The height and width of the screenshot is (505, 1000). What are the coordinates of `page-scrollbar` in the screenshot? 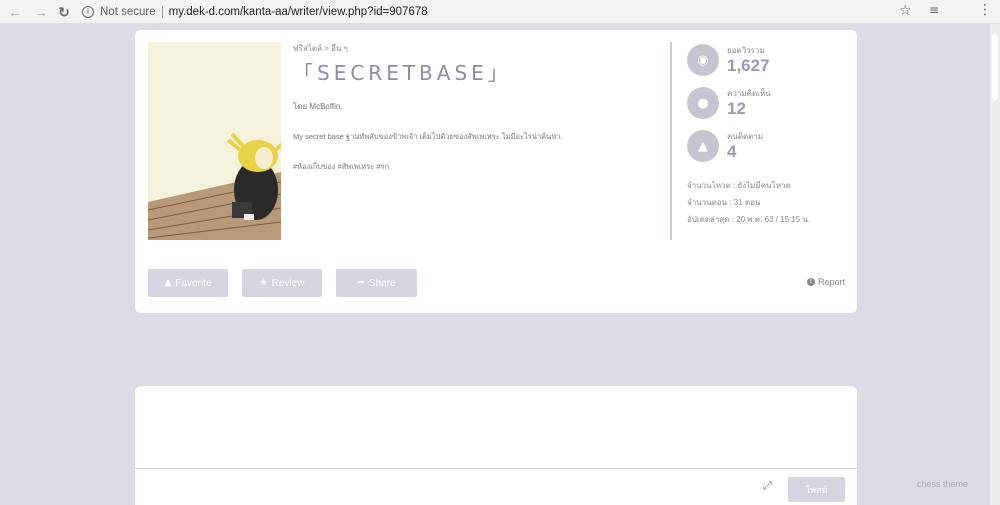 It's located at (995, 264).